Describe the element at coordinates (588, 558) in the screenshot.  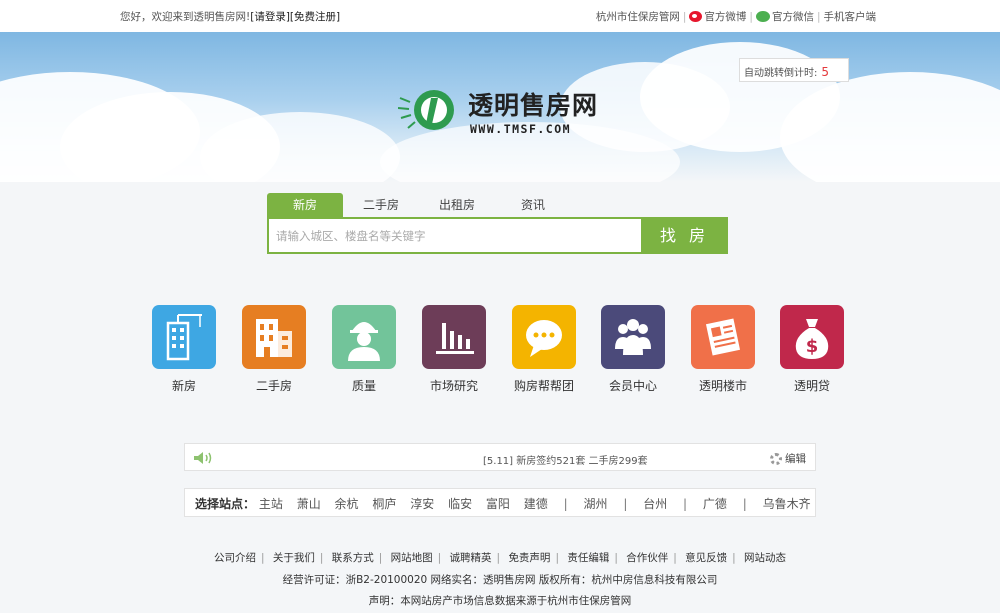
I see `footer-link: 责任编辑` at that location.